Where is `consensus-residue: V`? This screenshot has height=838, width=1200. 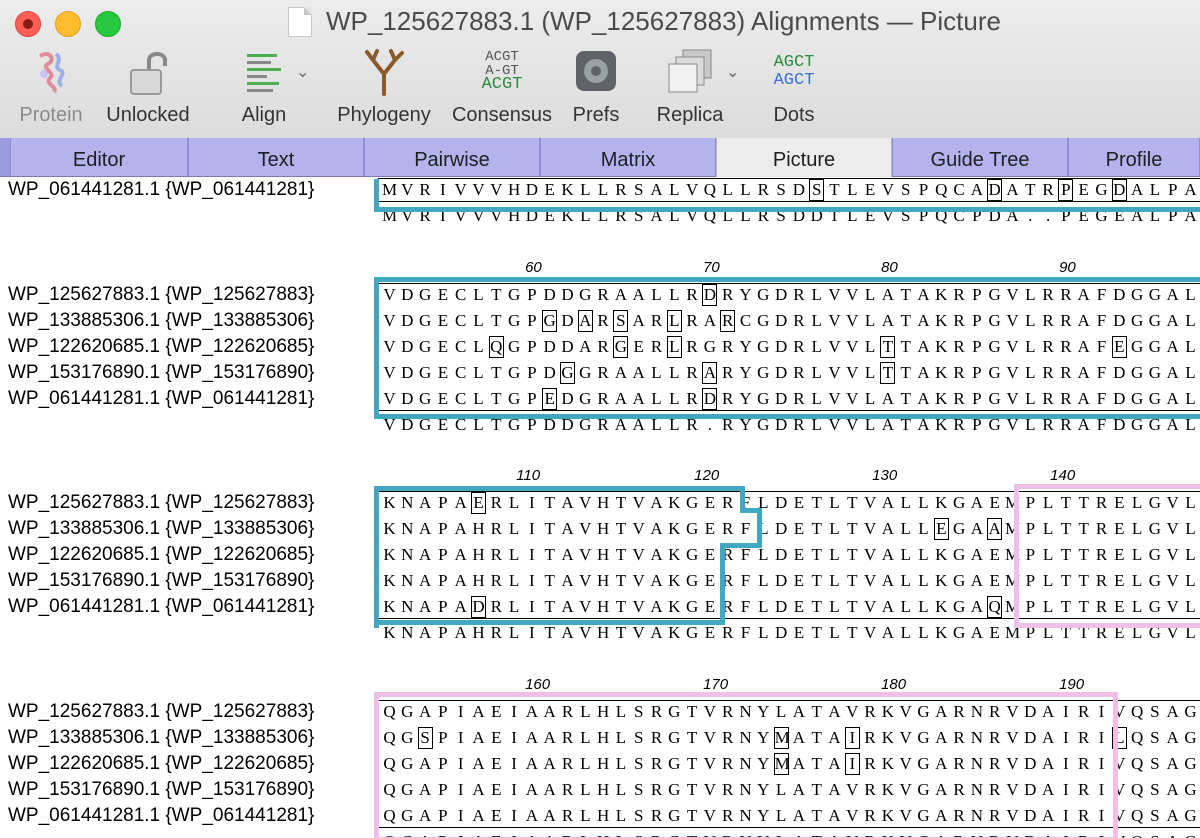 consensus-residue: V is located at coordinates (852, 834).